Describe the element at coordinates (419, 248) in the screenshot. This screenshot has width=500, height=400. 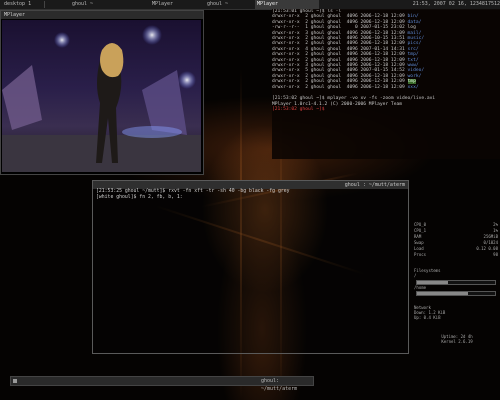
I see `monitor-key: Load` at that location.